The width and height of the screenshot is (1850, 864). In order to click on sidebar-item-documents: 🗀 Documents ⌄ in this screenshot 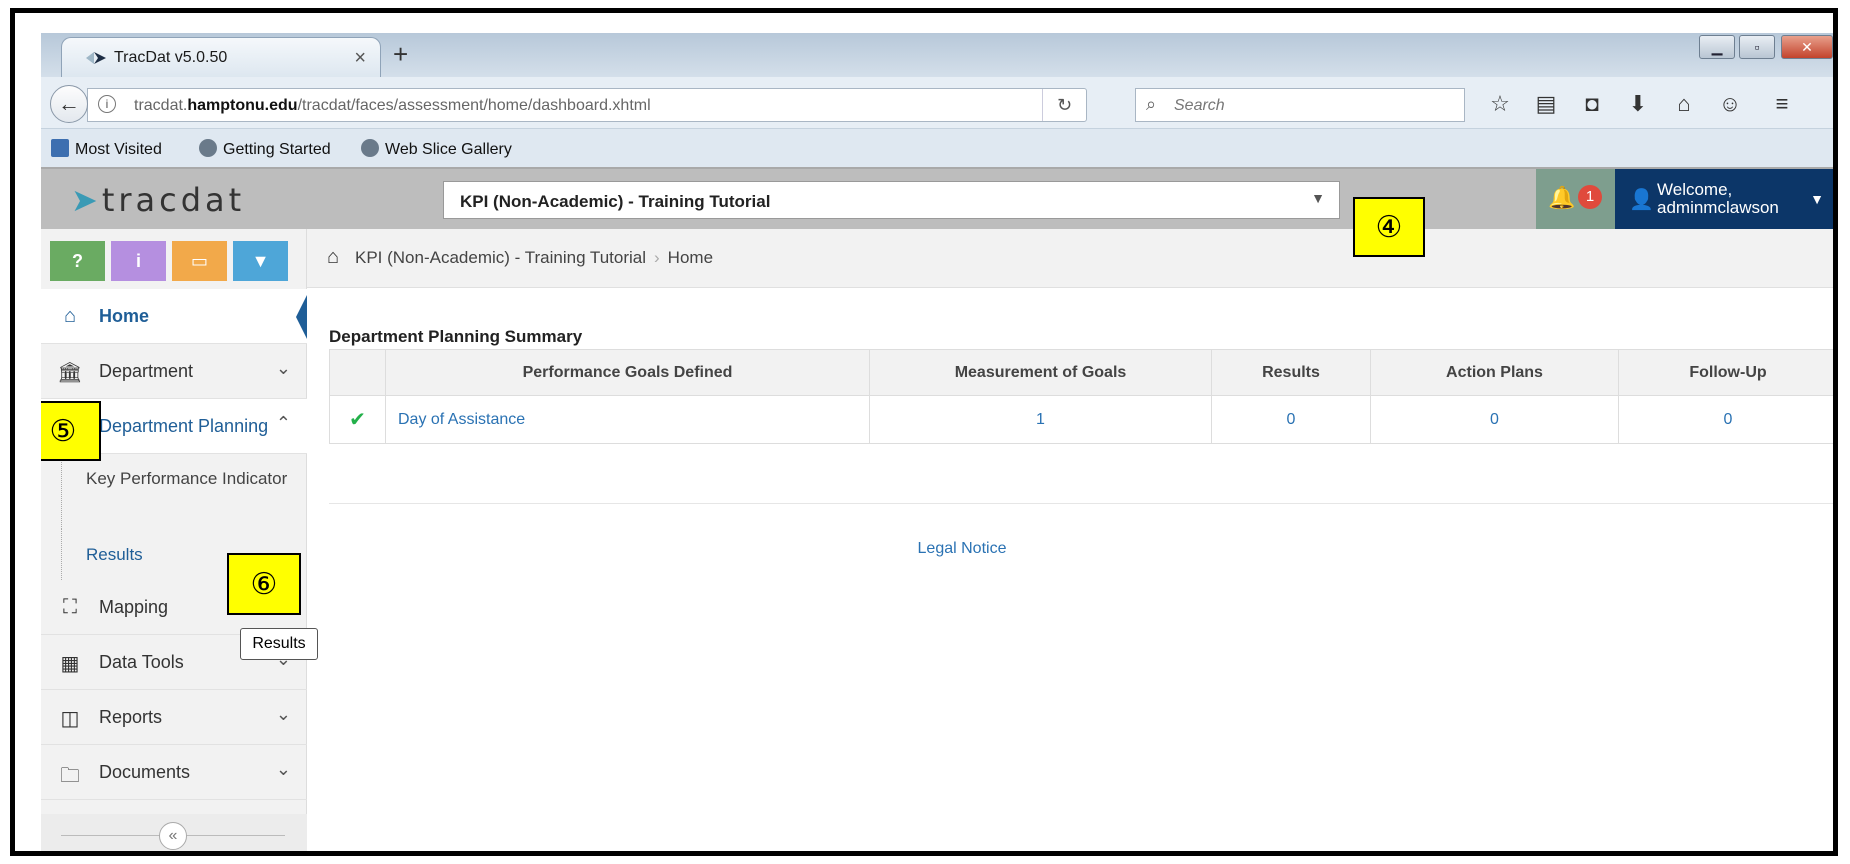, I will do `click(174, 772)`.